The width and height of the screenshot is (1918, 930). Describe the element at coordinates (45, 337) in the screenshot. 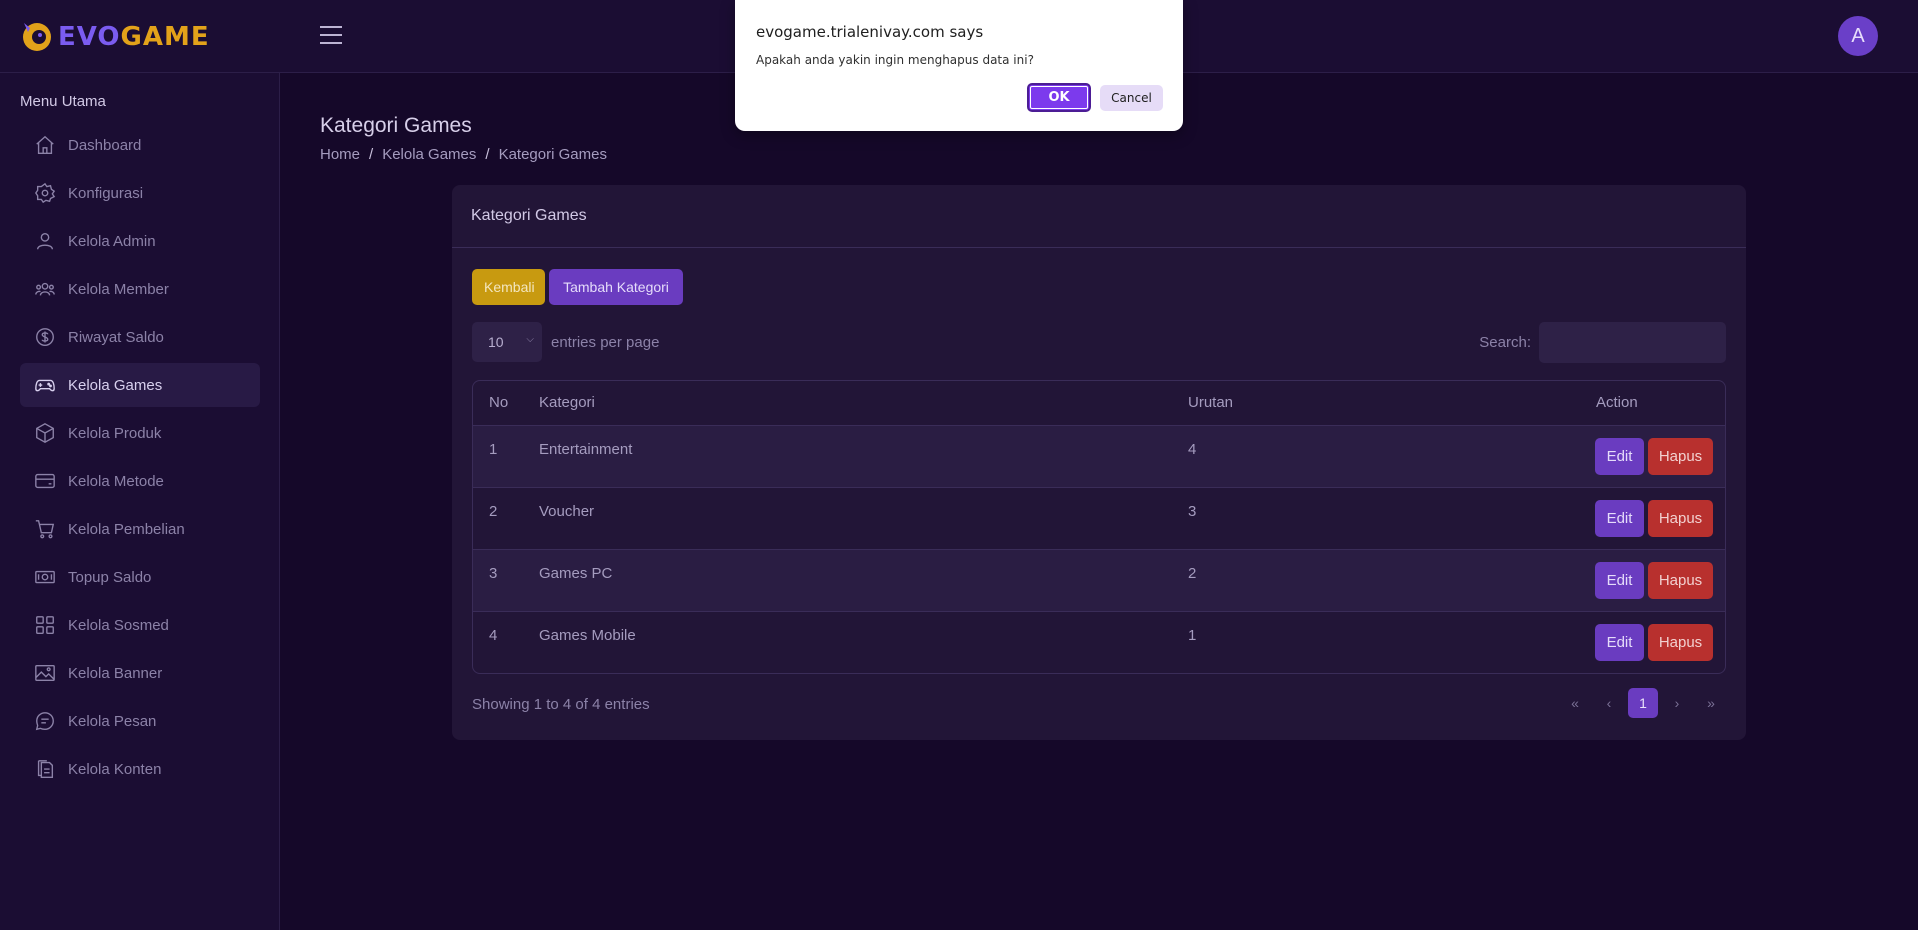

I see `dollar-icon` at that location.